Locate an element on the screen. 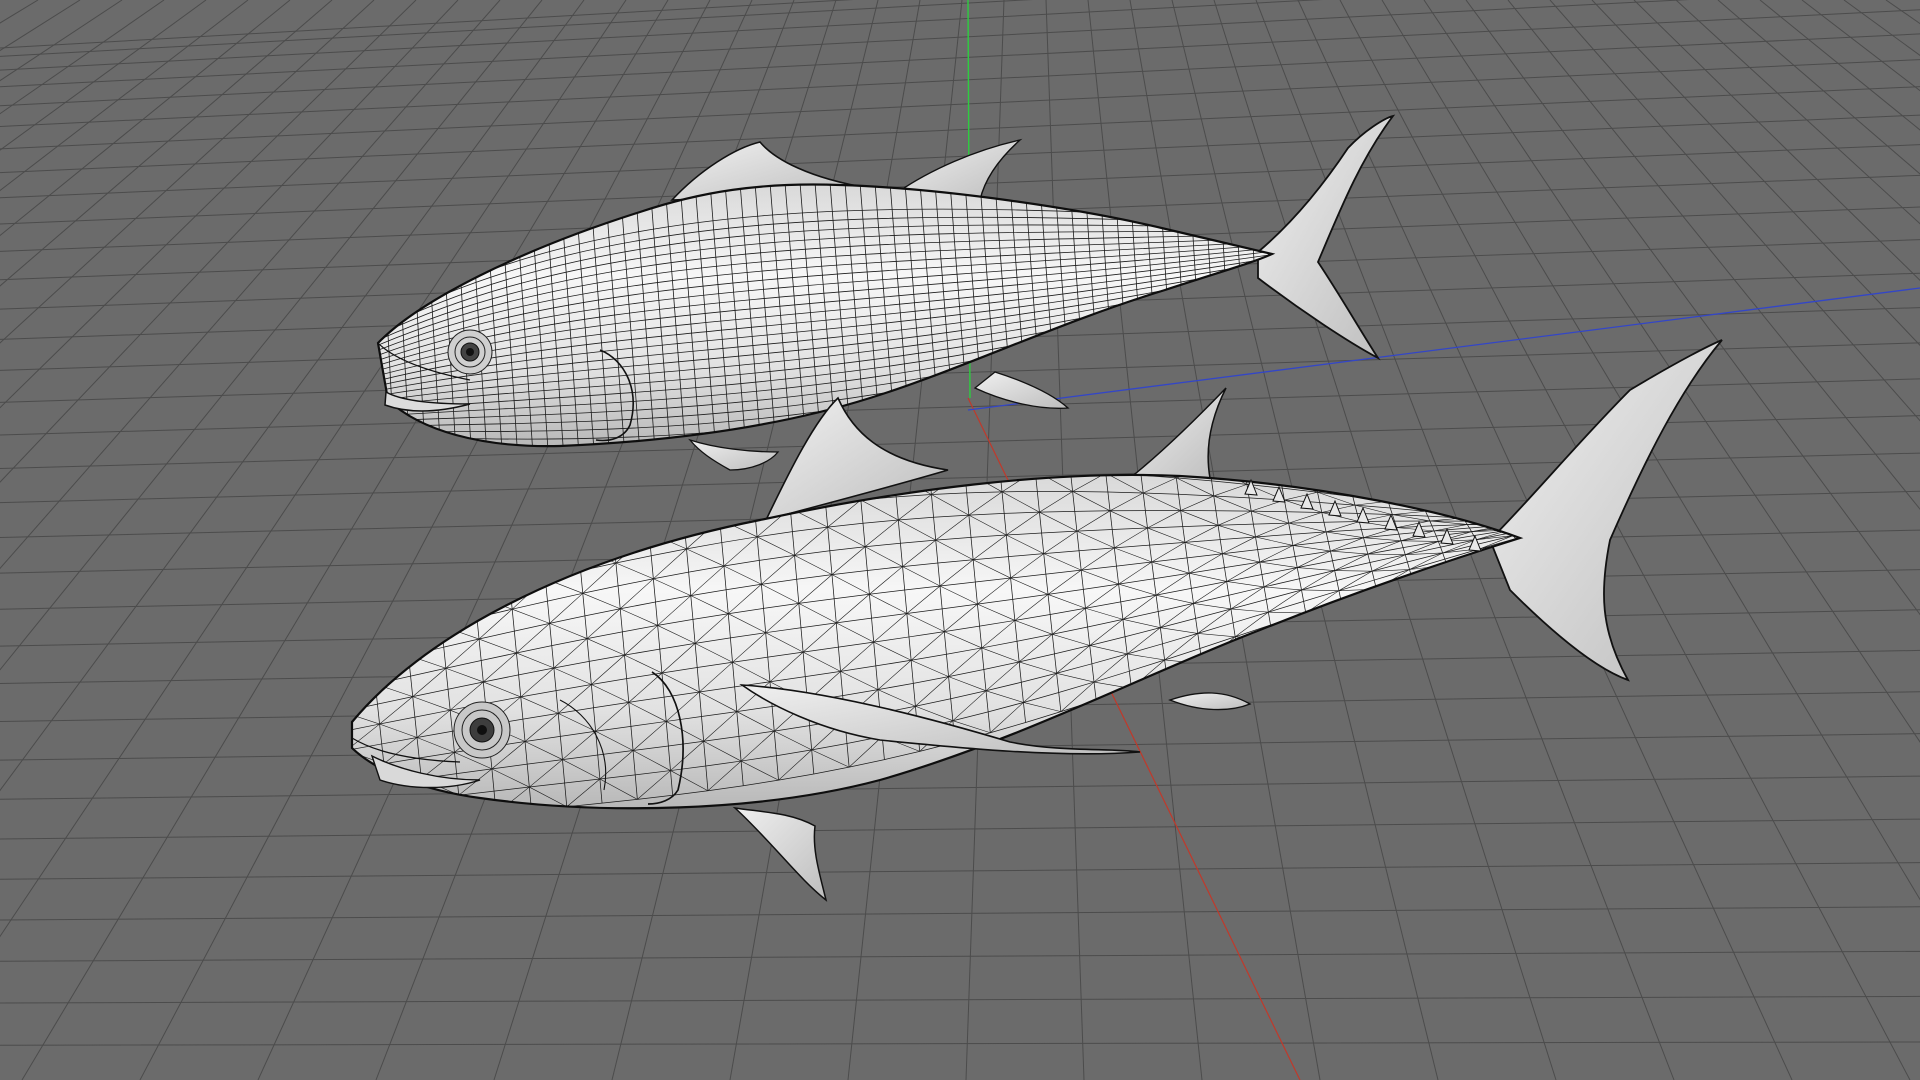 The height and width of the screenshot is (1080, 1920). upper-eye is located at coordinates (470, 352).